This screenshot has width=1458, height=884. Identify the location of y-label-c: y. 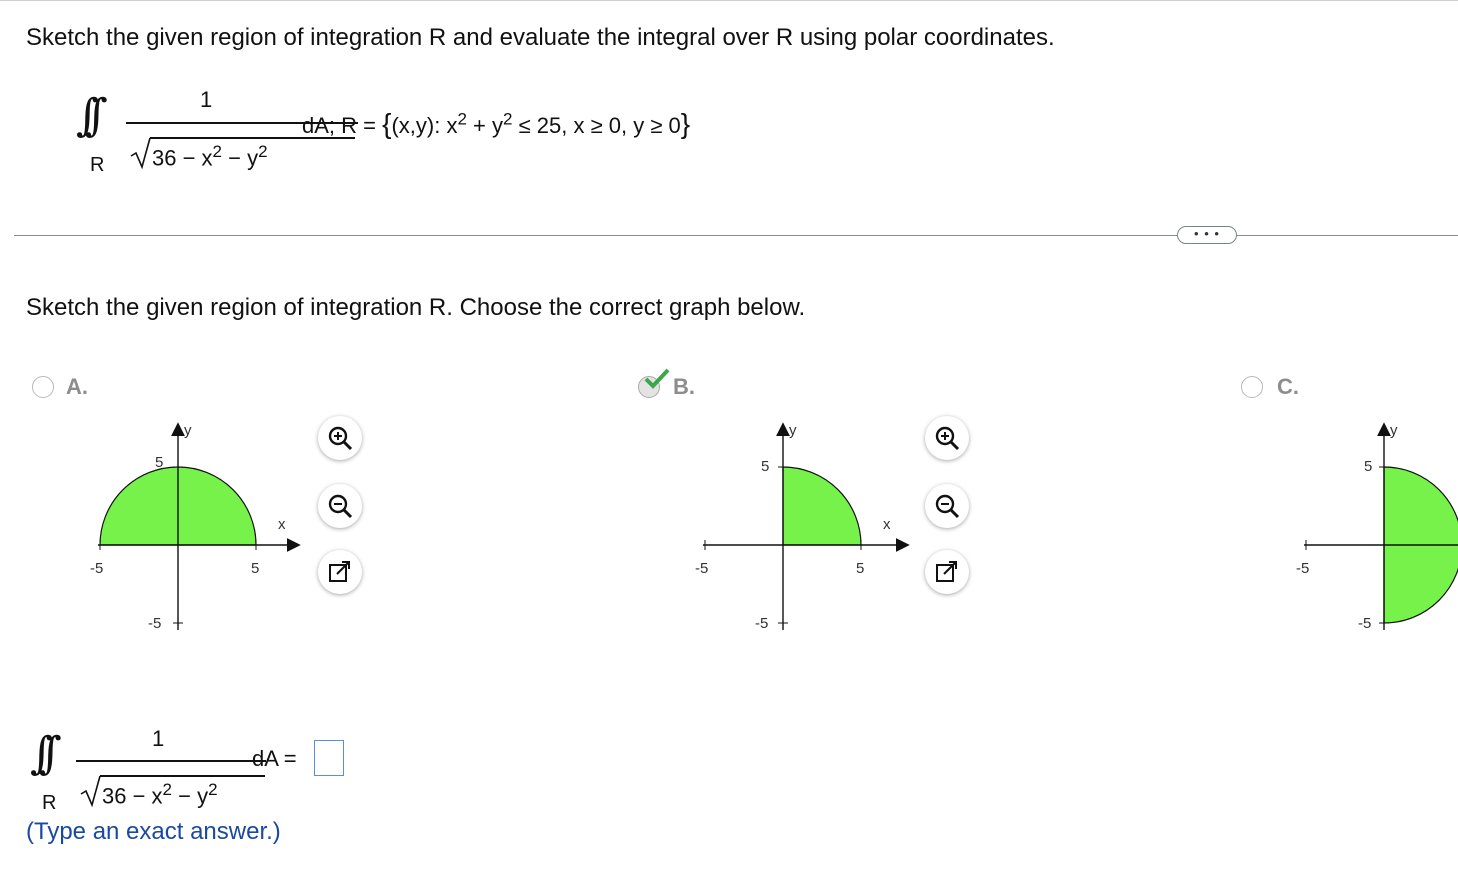
(1394, 430).